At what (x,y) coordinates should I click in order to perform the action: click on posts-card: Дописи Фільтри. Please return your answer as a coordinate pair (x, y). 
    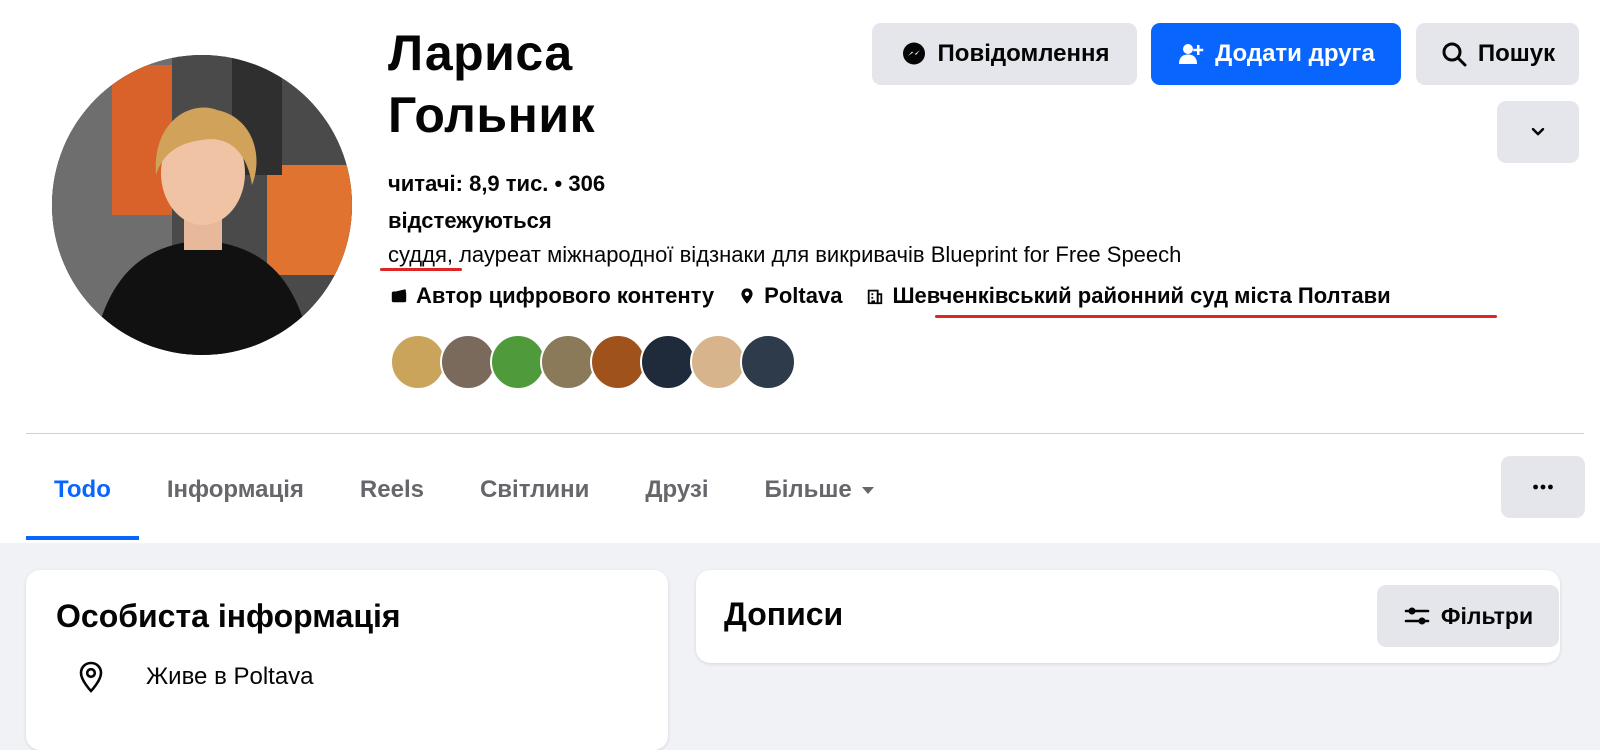
    Looking at the image, I should click on (1128, 616).